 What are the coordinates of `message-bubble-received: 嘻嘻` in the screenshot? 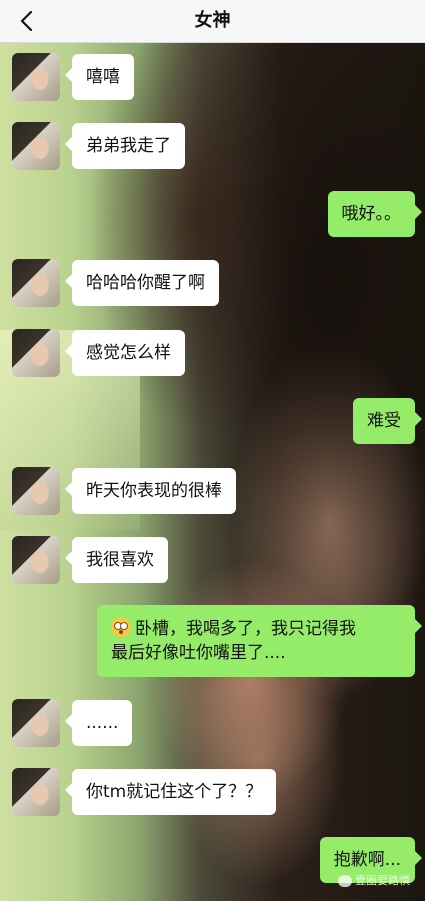 It's located at (99, 77).